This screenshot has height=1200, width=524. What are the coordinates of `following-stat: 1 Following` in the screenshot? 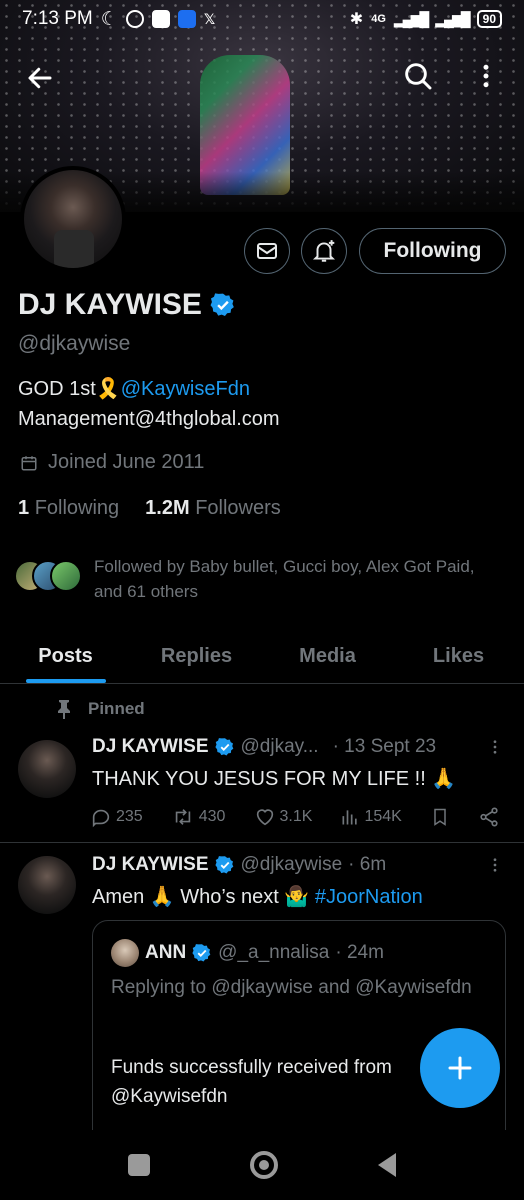 It's located at (68, 508).